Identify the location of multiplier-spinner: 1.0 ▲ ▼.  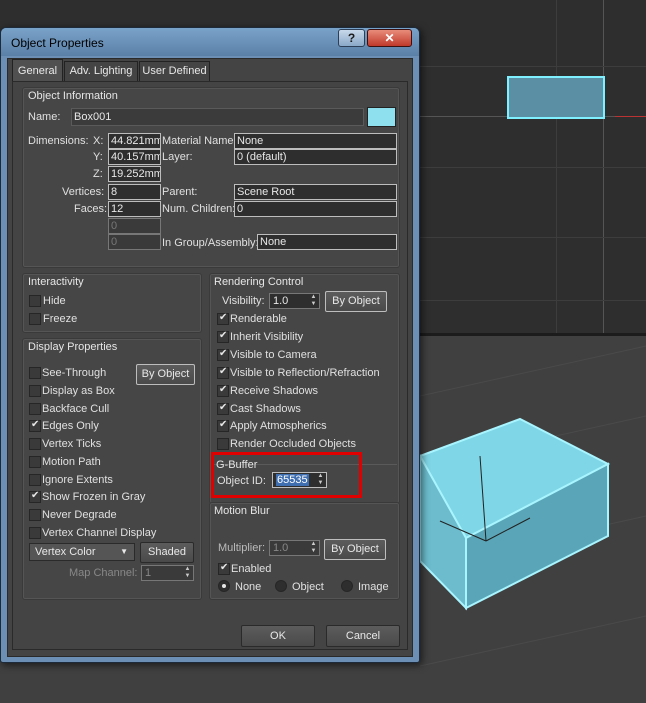
(294, 548).